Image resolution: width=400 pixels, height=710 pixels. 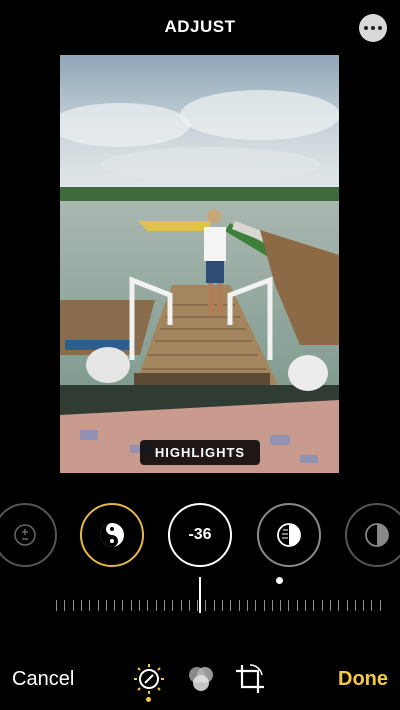 I want to click on half-circle-icon, so click(x=289, y=535).